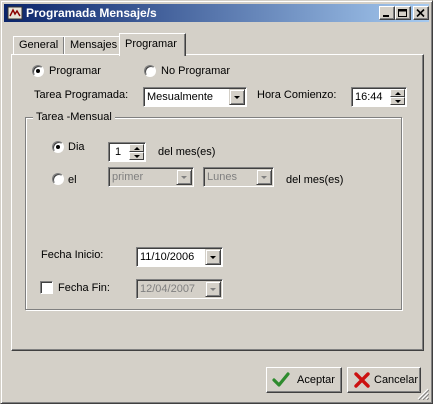  Describe the element at coordinates (72, 255) in the screenshot. I see `fecha-inicio-label: Fecha Inicio:` at that location.